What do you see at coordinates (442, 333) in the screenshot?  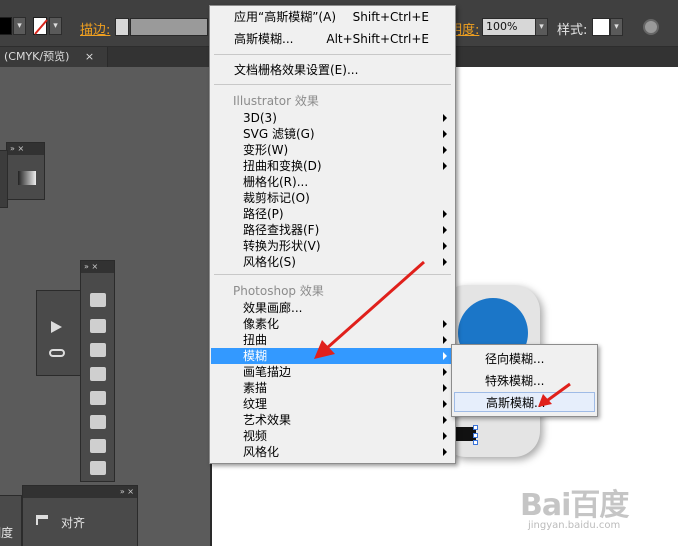 I see `annotation-arrows` at bounding box center [442, 333].